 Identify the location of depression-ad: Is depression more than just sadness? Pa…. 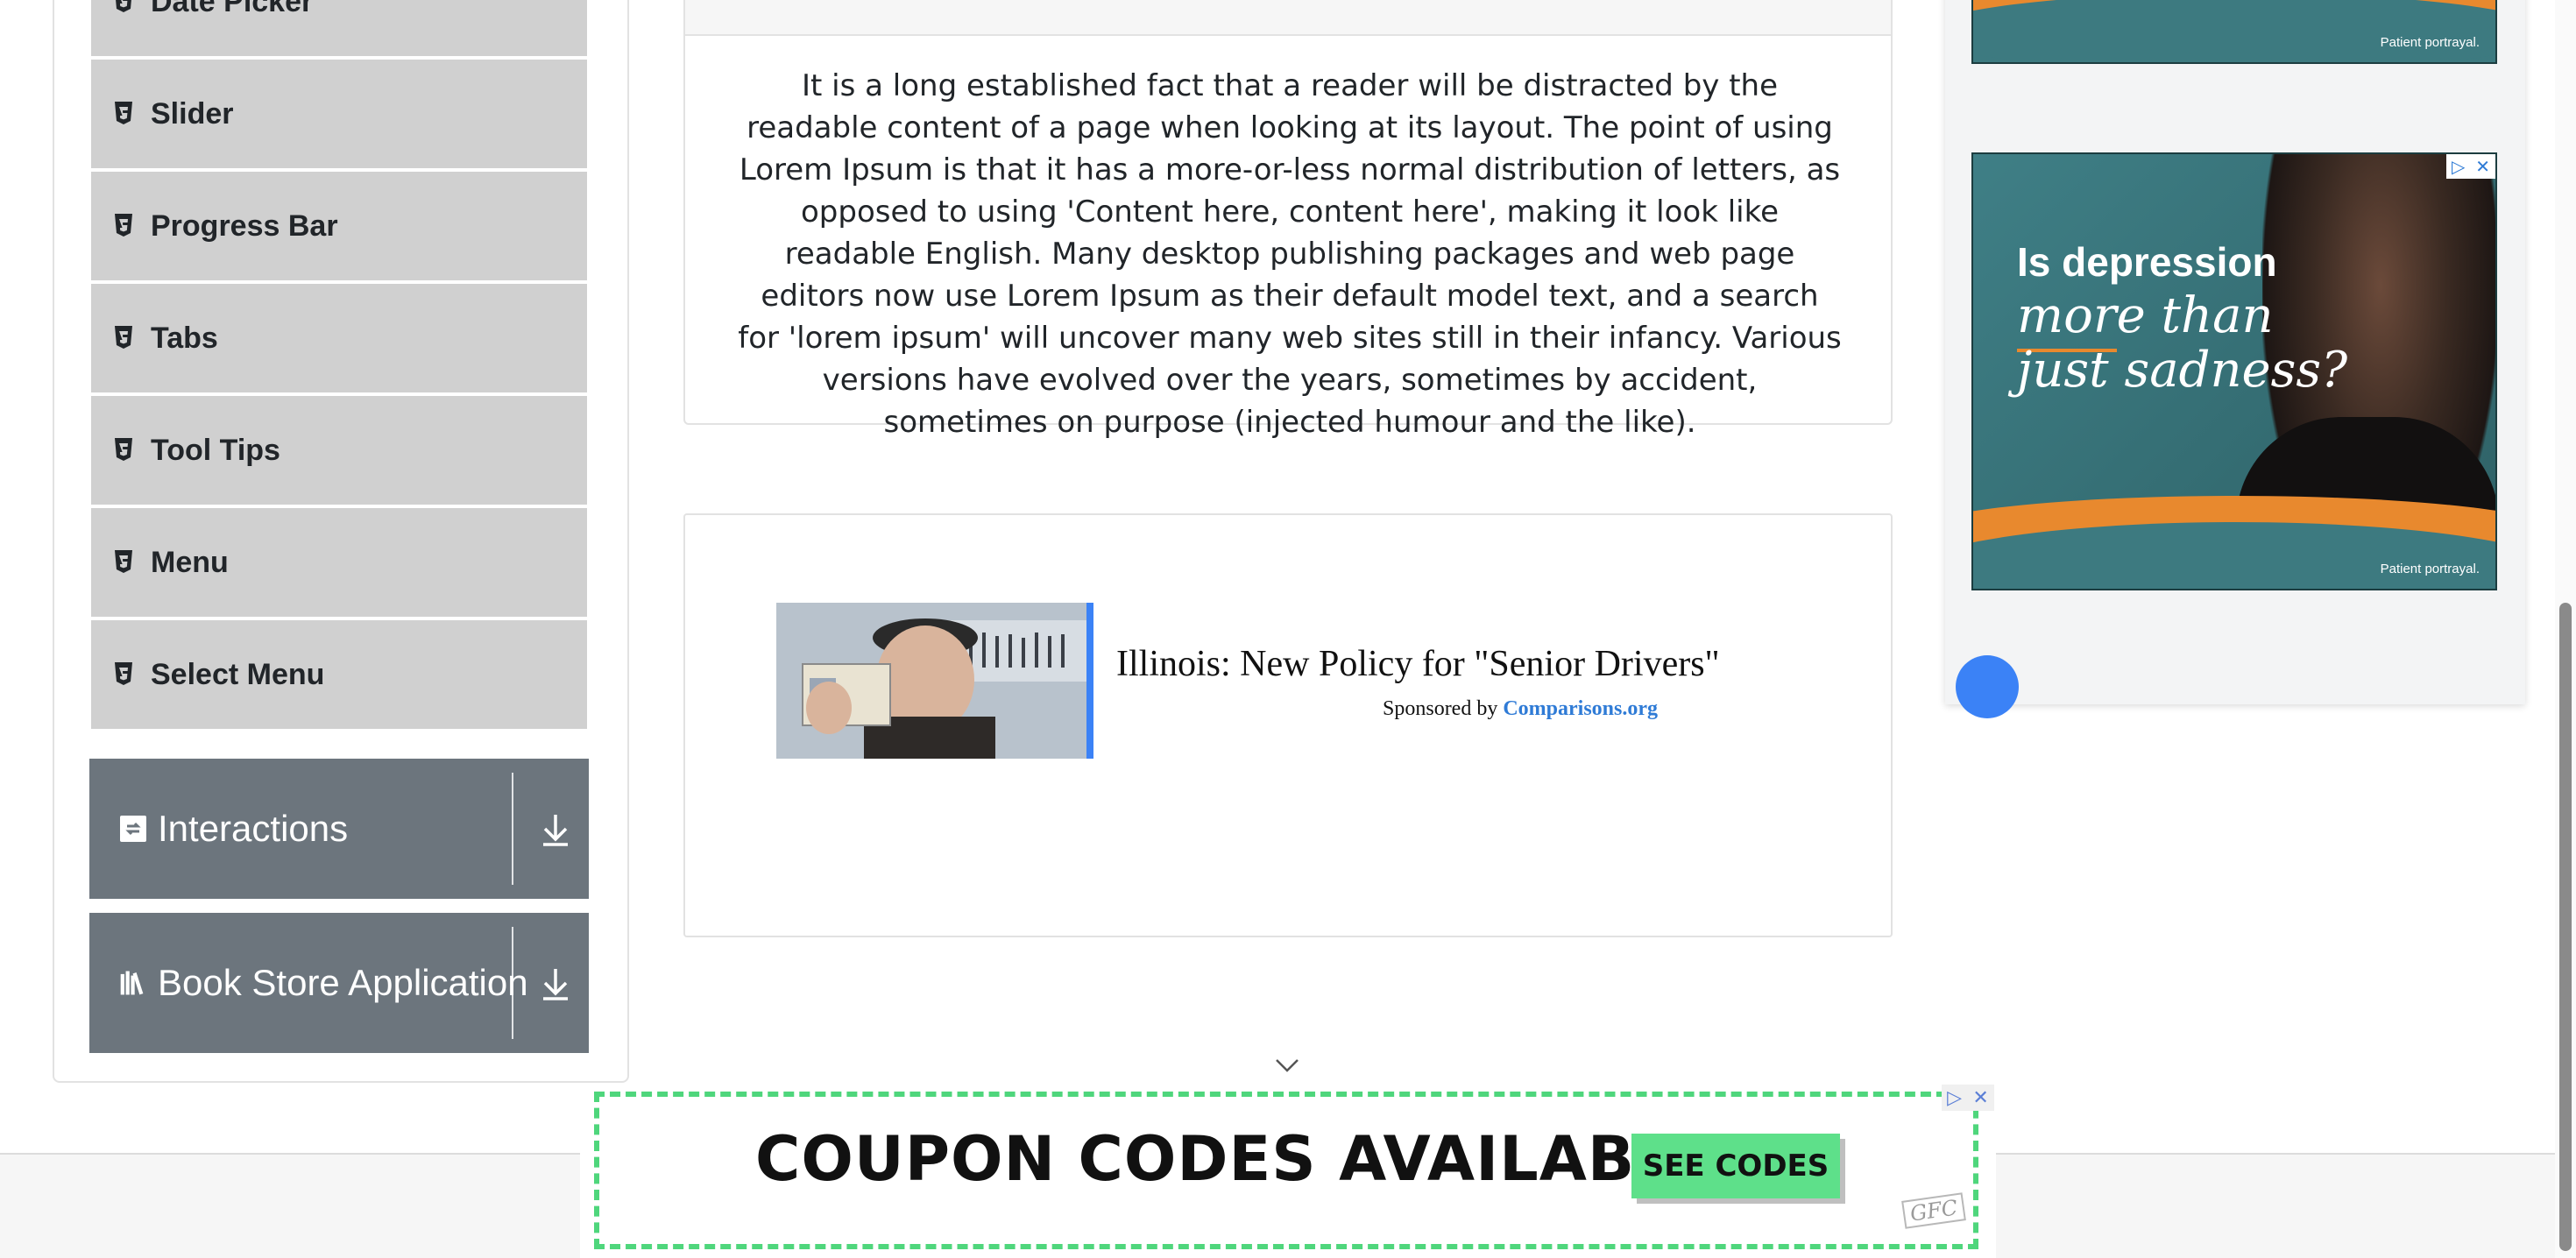
(2234, 371).